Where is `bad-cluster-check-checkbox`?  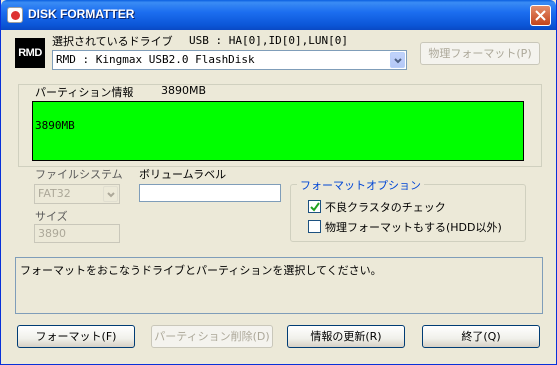
bad-cluster-check-checkbox is located at coordinates (314, 206).